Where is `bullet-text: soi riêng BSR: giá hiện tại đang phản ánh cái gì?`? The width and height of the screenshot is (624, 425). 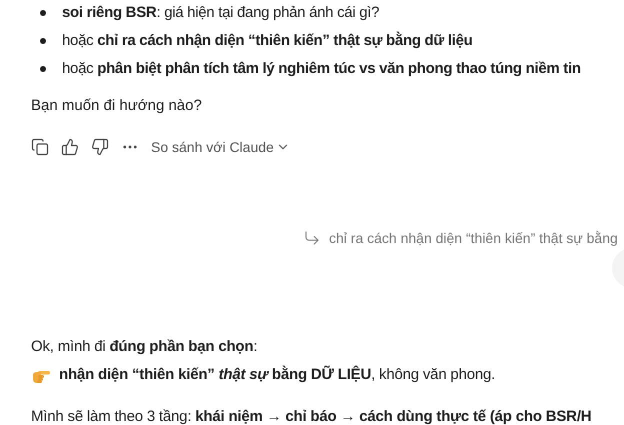 bullet-text: soi riêng BSR: giá hiện tại đang phản ánh cái gì? is located at coordinates (221, 12).